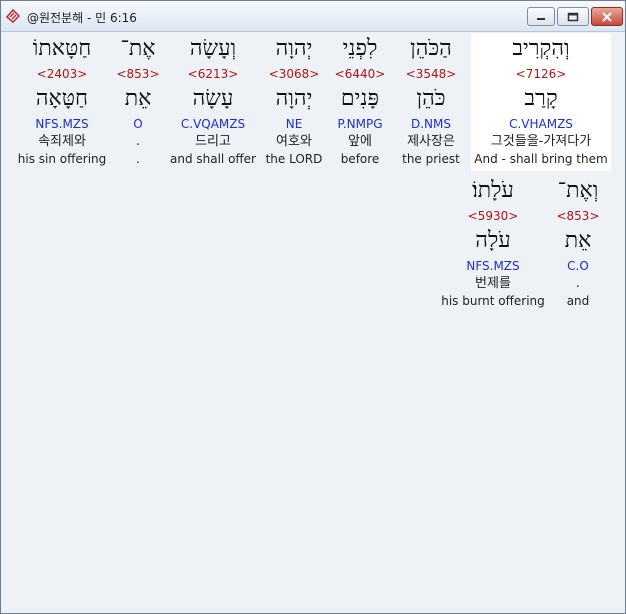  What do you see at coordinates (213, 98) in the screenshot?
I see `lemma: עָשָׂה` at bounding box center [213, 98].